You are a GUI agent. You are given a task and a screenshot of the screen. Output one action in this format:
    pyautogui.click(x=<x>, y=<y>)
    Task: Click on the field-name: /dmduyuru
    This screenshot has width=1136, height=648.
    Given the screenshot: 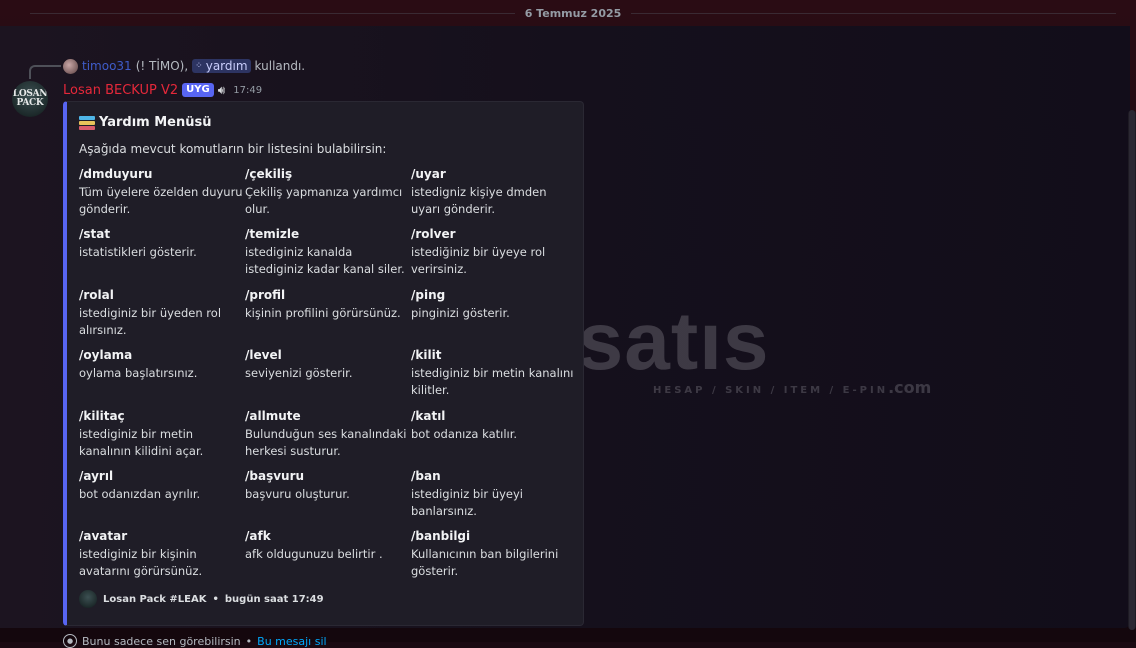 What is the action you would take?
    pyautogui.click(x=116, y=174)
    